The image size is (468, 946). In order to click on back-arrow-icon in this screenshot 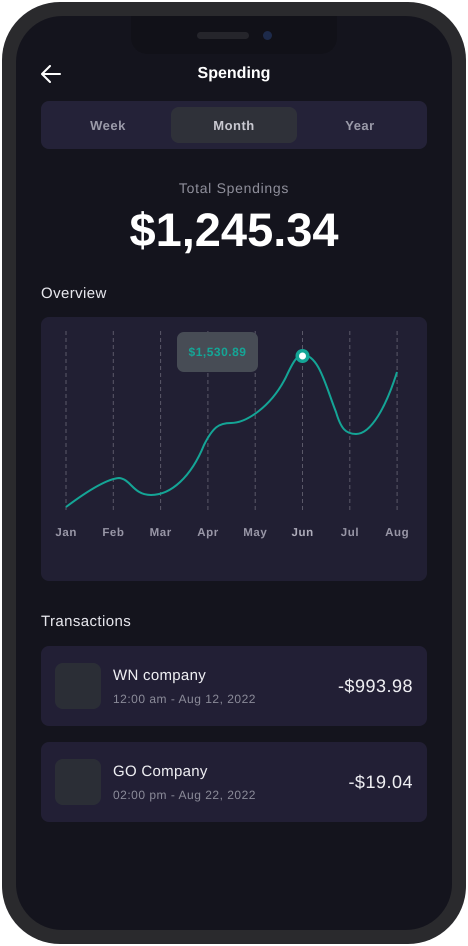, I will do `click(51, 74)`.